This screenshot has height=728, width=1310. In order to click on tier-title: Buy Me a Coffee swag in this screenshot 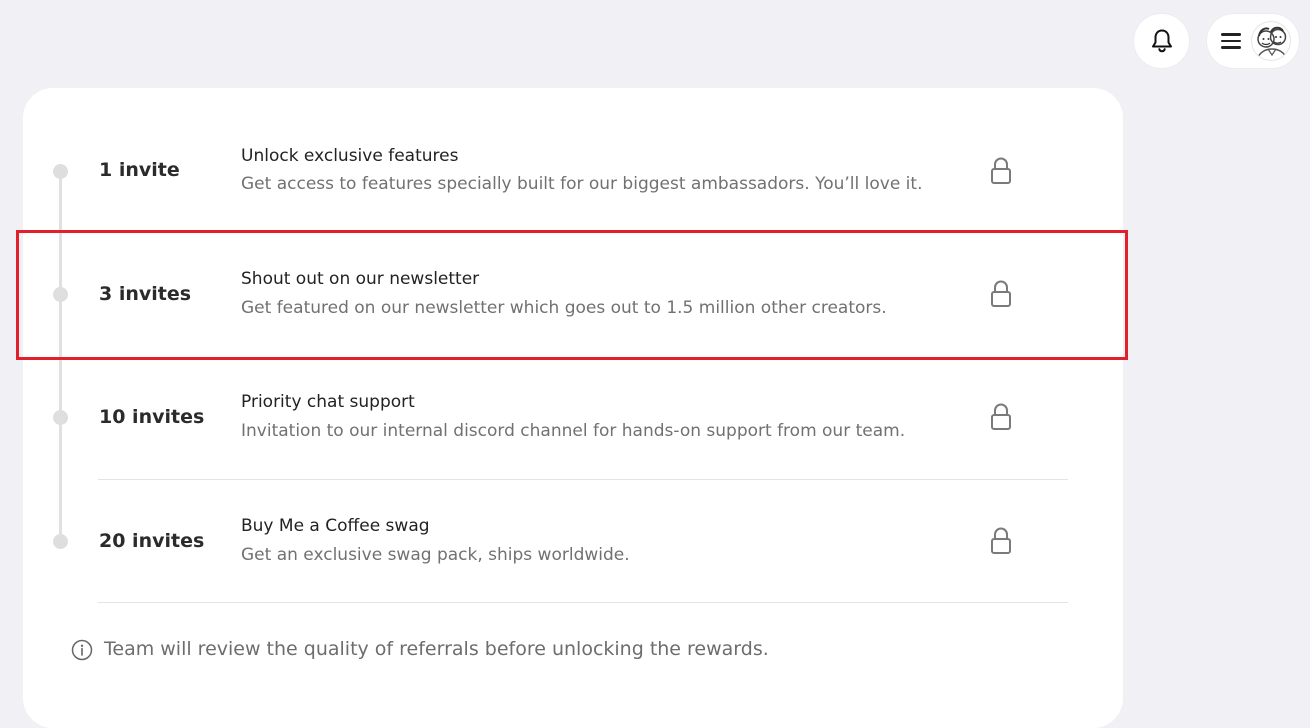, I will do `click(335, 526)`.